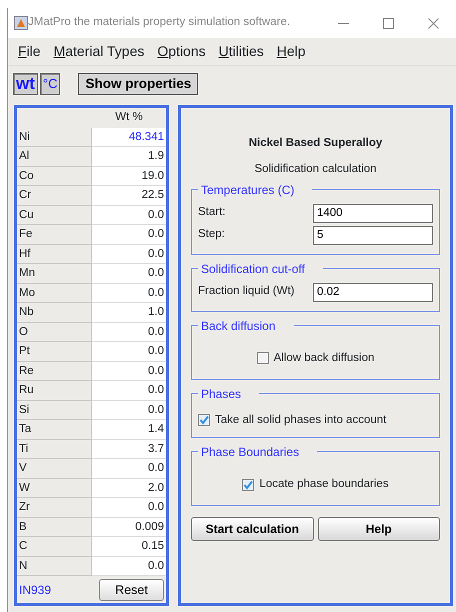 This screenshot has height=612, width=456. Describe the element at coordinates (129, 156) in the screenshot. I see `value-cell: 1.9` at that location.